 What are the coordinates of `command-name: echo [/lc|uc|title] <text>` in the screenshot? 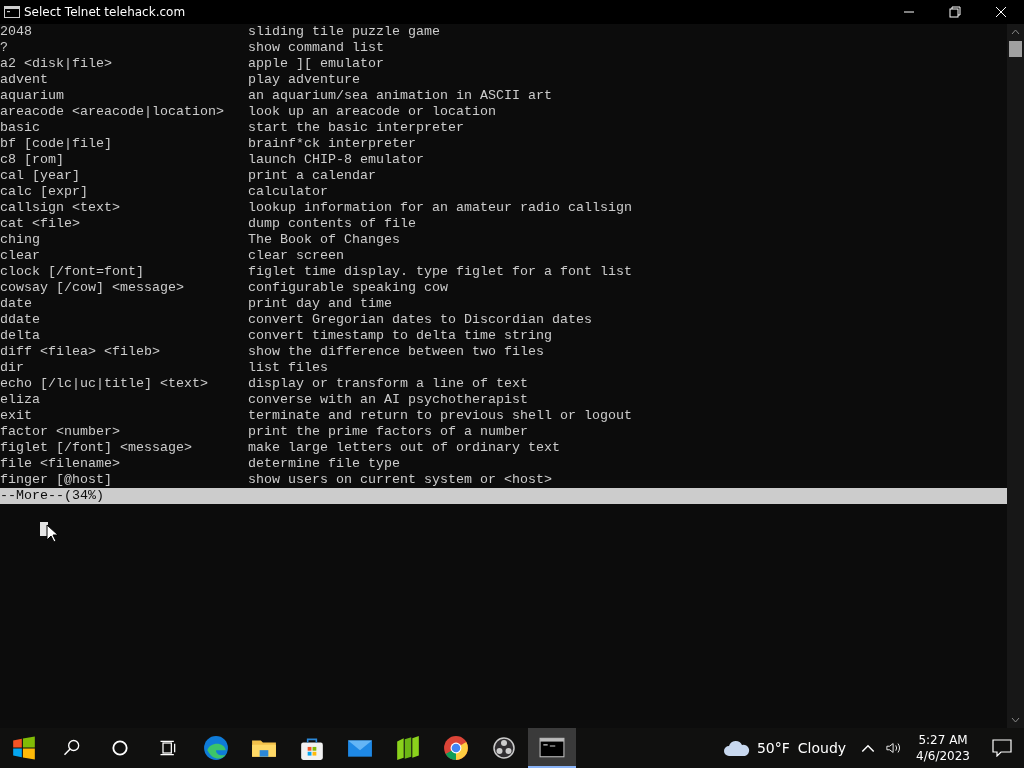 It's located at (104, 384).